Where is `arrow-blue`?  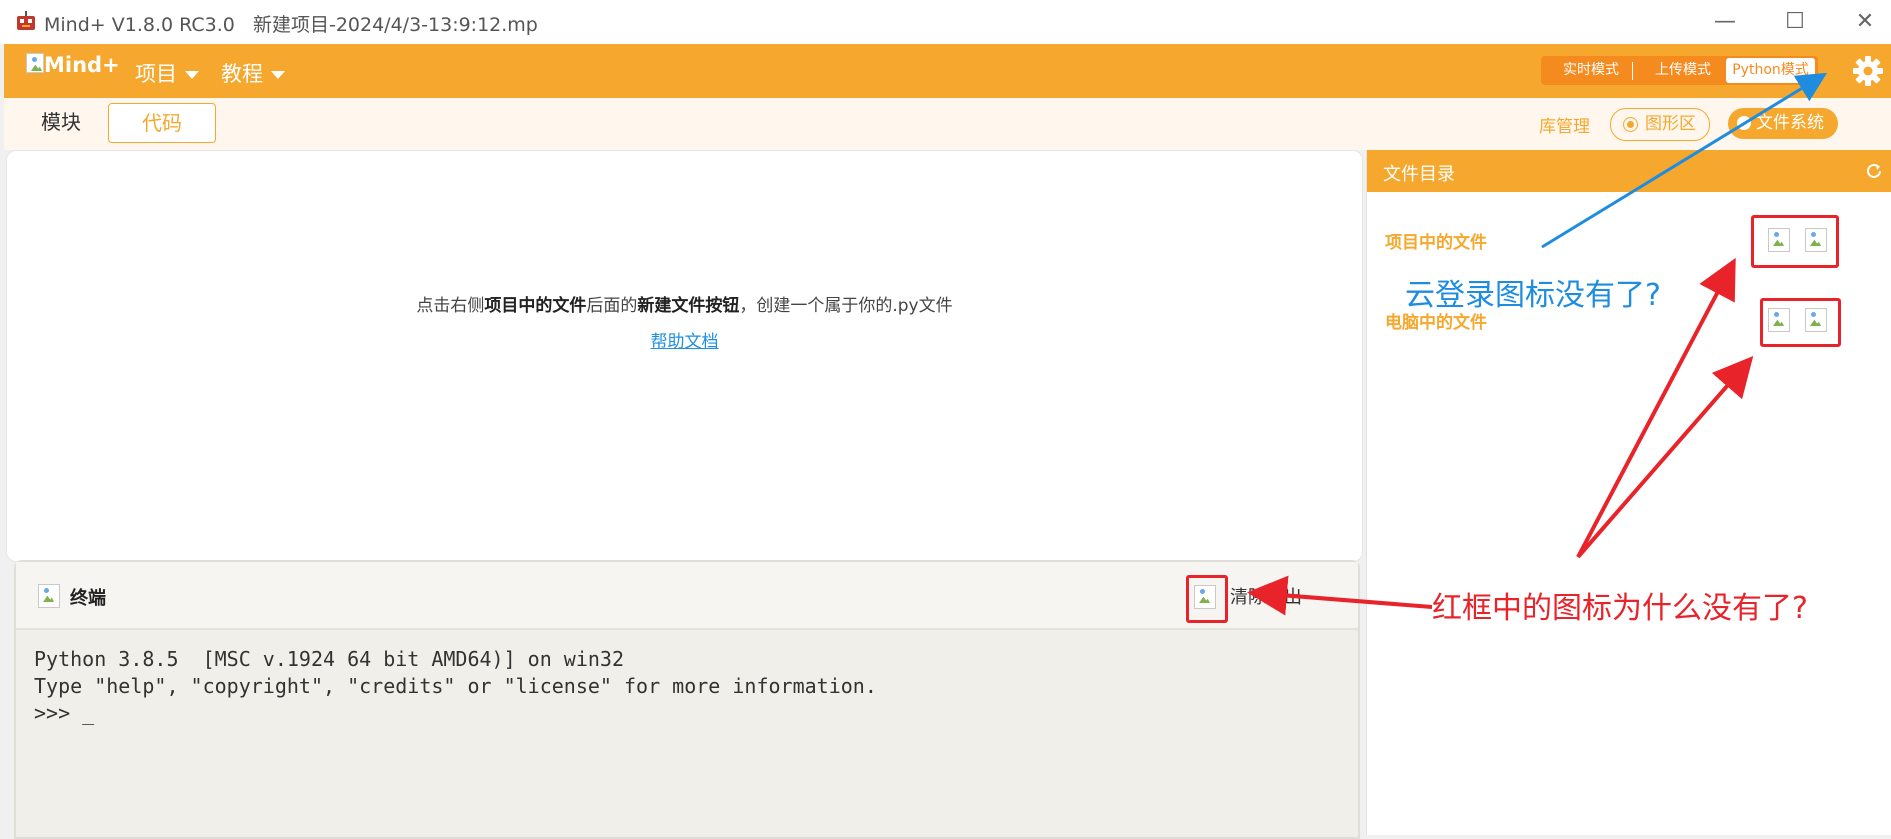
arrow-blue is located at coordinates (1684, 160).